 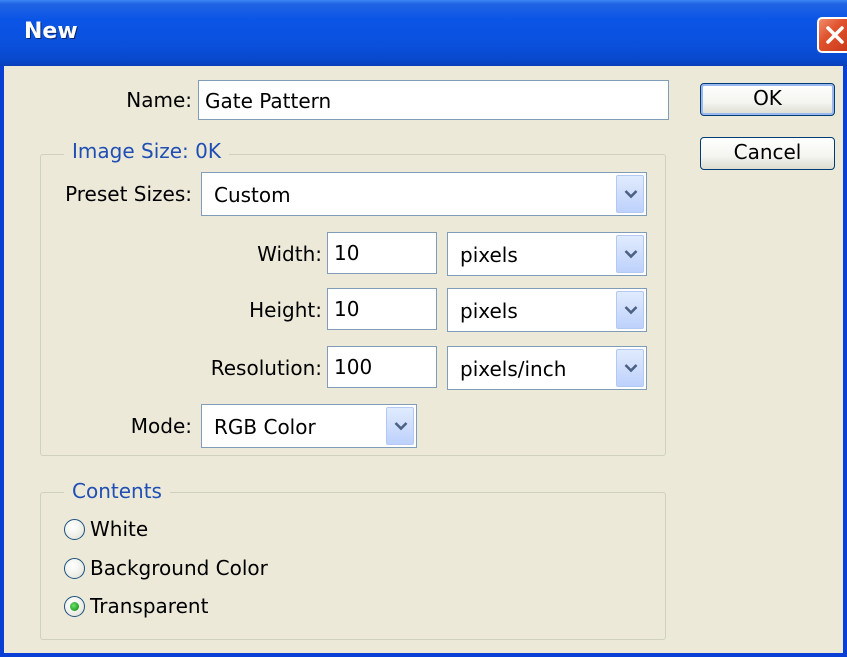 I want to click on resolution-input: 100, so click(x=382, y=367).